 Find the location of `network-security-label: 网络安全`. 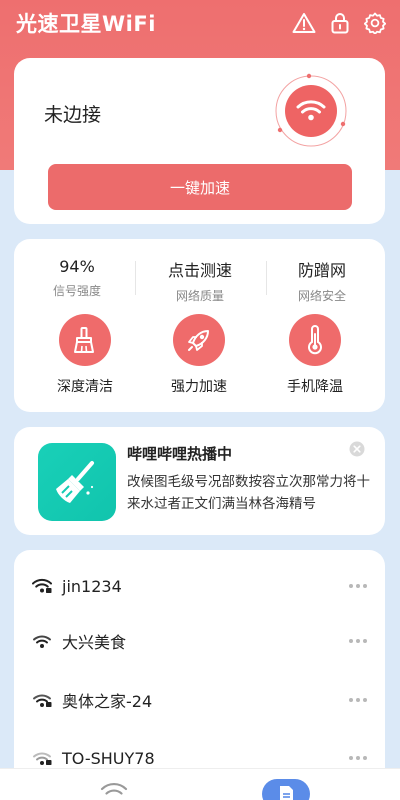

network-security-label: 网络安全 is located at coordinates (321, 296).